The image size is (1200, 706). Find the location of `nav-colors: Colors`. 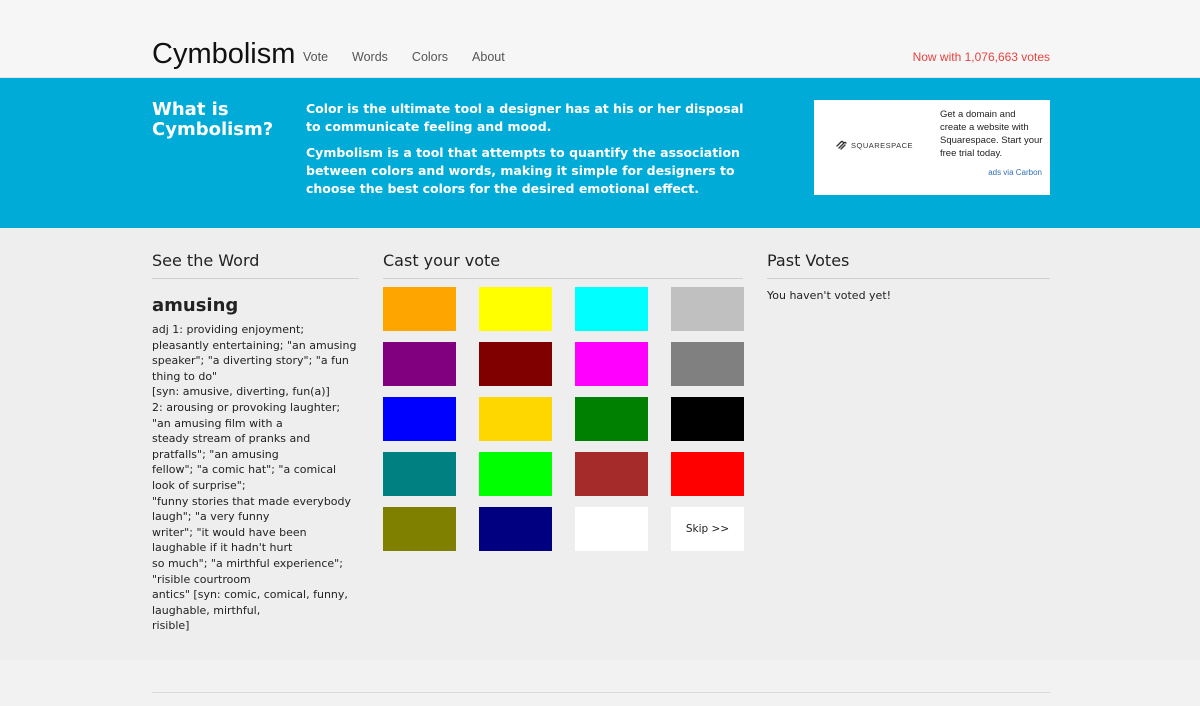

nav-colors: Colors is located at coordinates (430, 57).